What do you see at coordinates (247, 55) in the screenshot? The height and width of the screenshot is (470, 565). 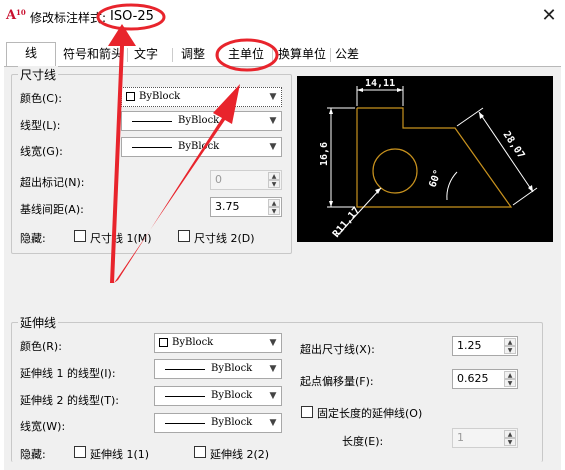 I see `tab-highlight-ellipse` at bounding box center [247, 55].